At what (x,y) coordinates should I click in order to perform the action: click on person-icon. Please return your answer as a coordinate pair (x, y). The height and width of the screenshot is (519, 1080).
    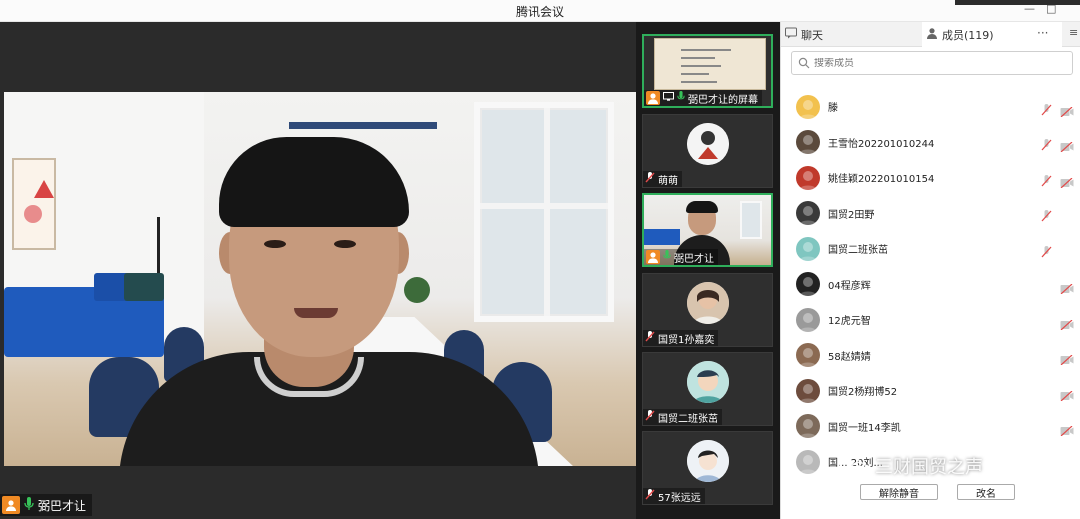
    Looking at the image, I should click on (932, 34).